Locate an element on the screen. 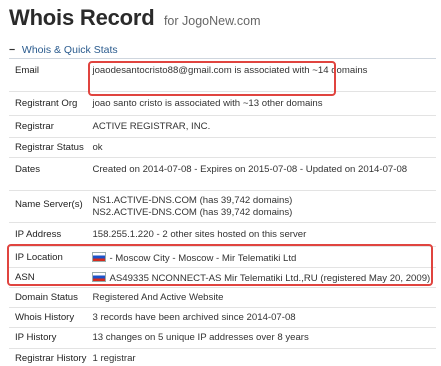  row-label-email: Email is located at coordinates (48, 76).